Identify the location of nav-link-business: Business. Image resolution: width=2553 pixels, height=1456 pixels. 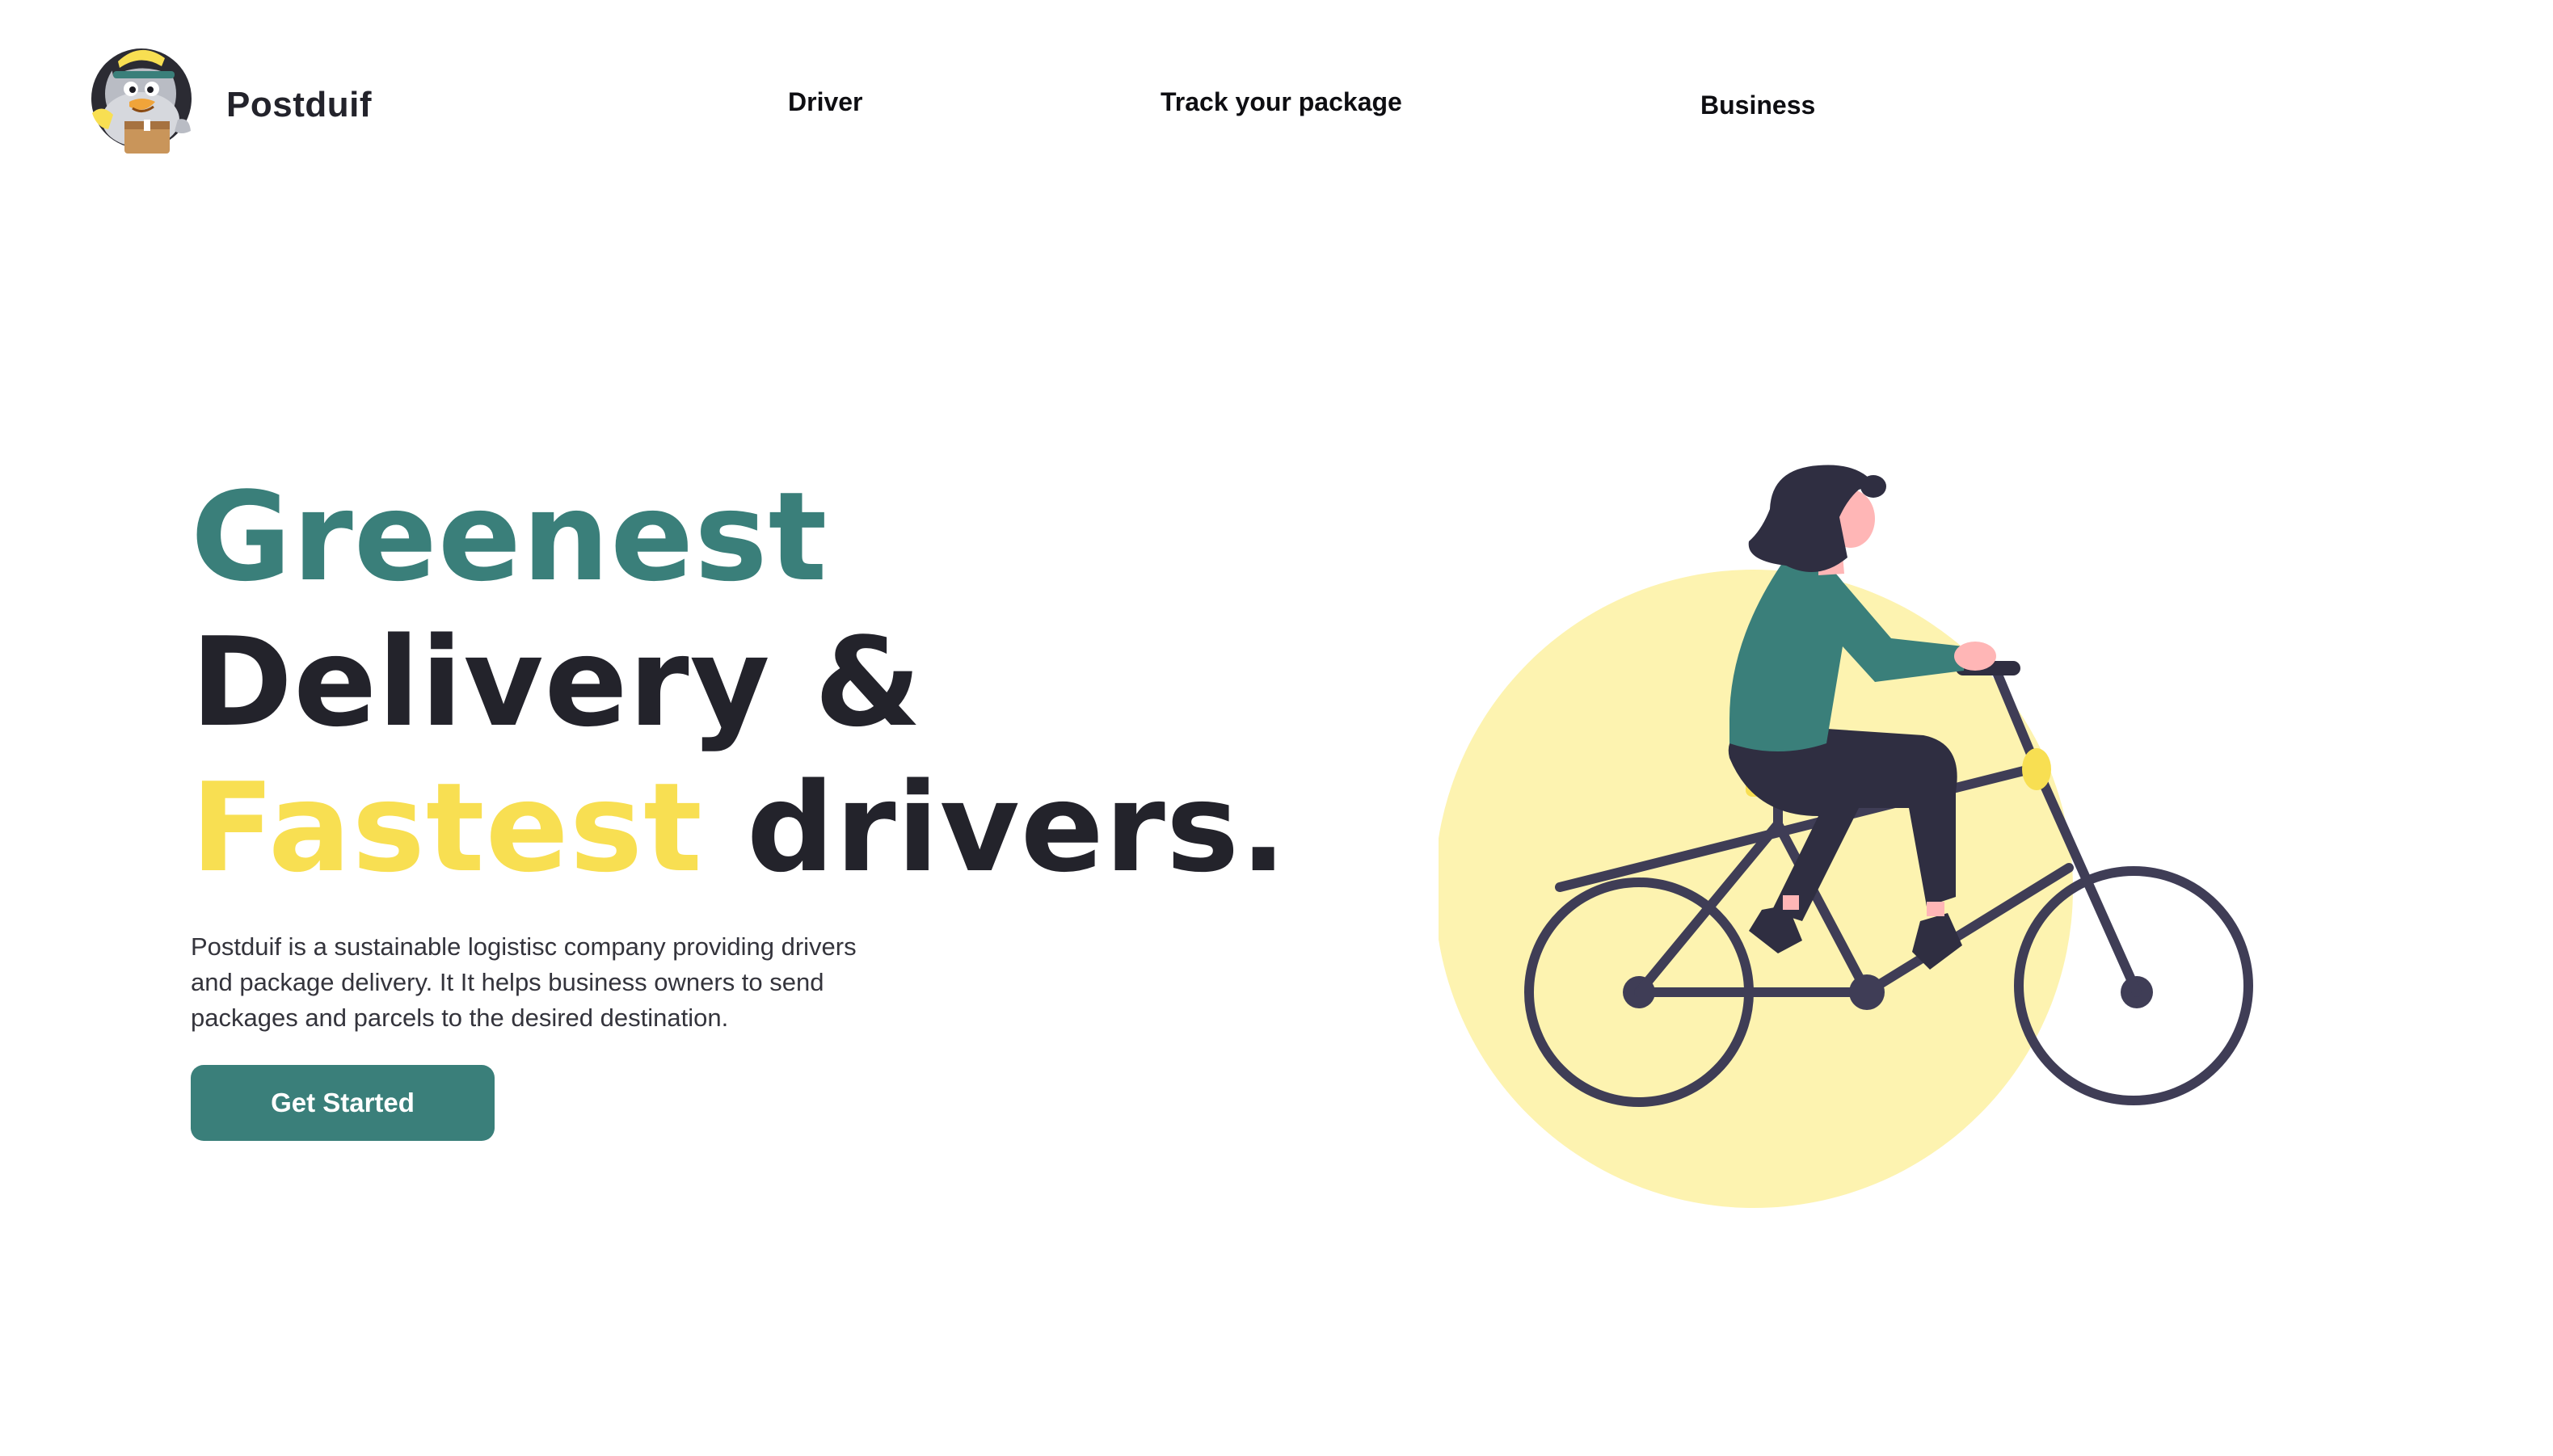
(1758, 105).